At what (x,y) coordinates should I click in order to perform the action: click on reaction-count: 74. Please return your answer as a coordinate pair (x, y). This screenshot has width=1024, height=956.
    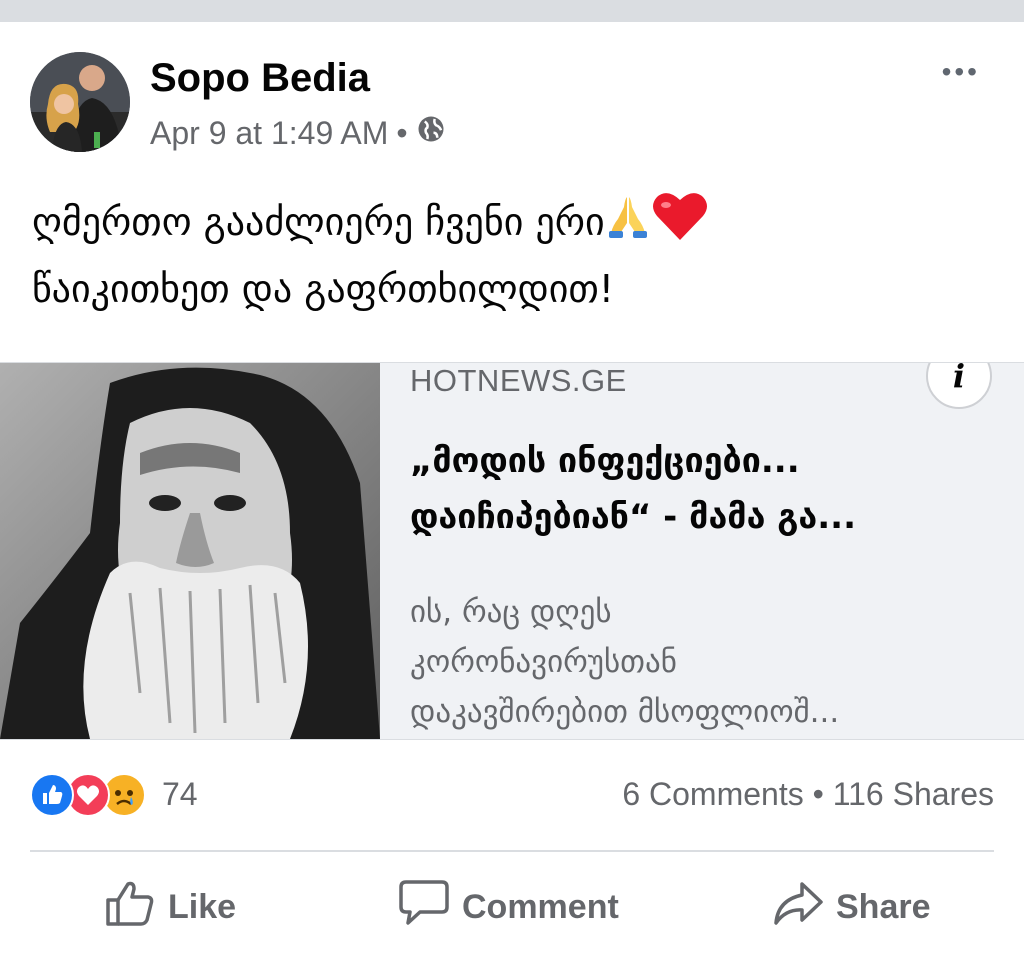
    Looking at the image, I should click on (180, 794).